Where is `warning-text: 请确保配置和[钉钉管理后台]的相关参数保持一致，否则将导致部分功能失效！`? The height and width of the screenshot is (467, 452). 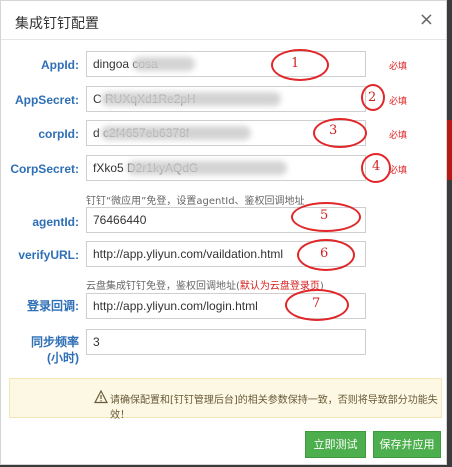
warning-text: 请确保配置和[钉钉管理后台]的相关参数保持一致，否则将导致部分功能失效！ is located at coordinates (274, 408).